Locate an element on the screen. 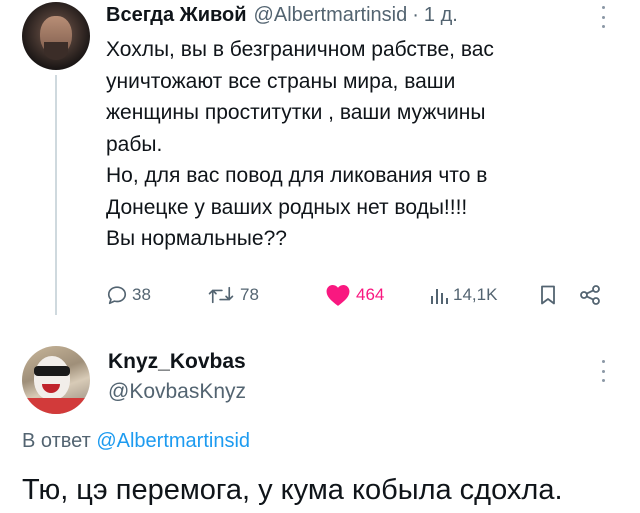 This screenshot has height=513, width=640. tweet-header: Всегда Живой @Albertmartinsid · 1 д. is located at coordinates (282, 17).